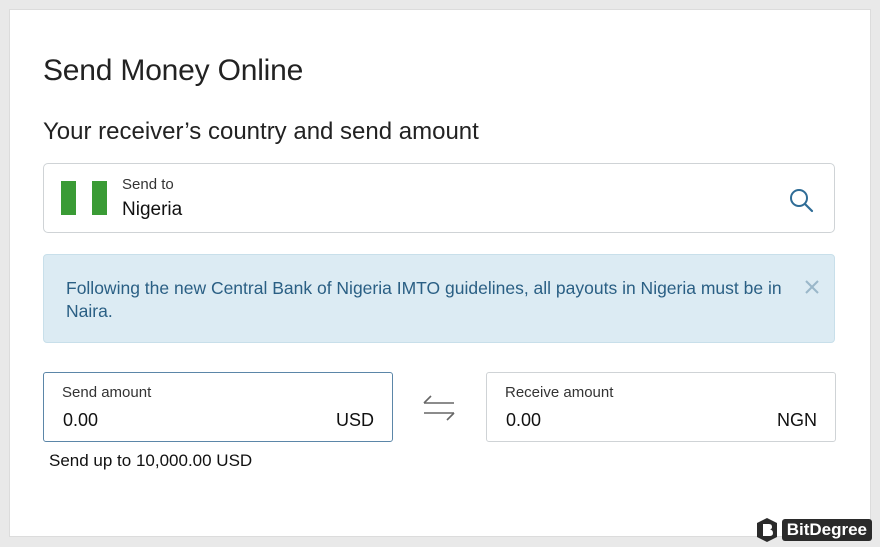  Describe the element at coordinates (812, 287) in the screenshot. I see `close-icon` at that location.